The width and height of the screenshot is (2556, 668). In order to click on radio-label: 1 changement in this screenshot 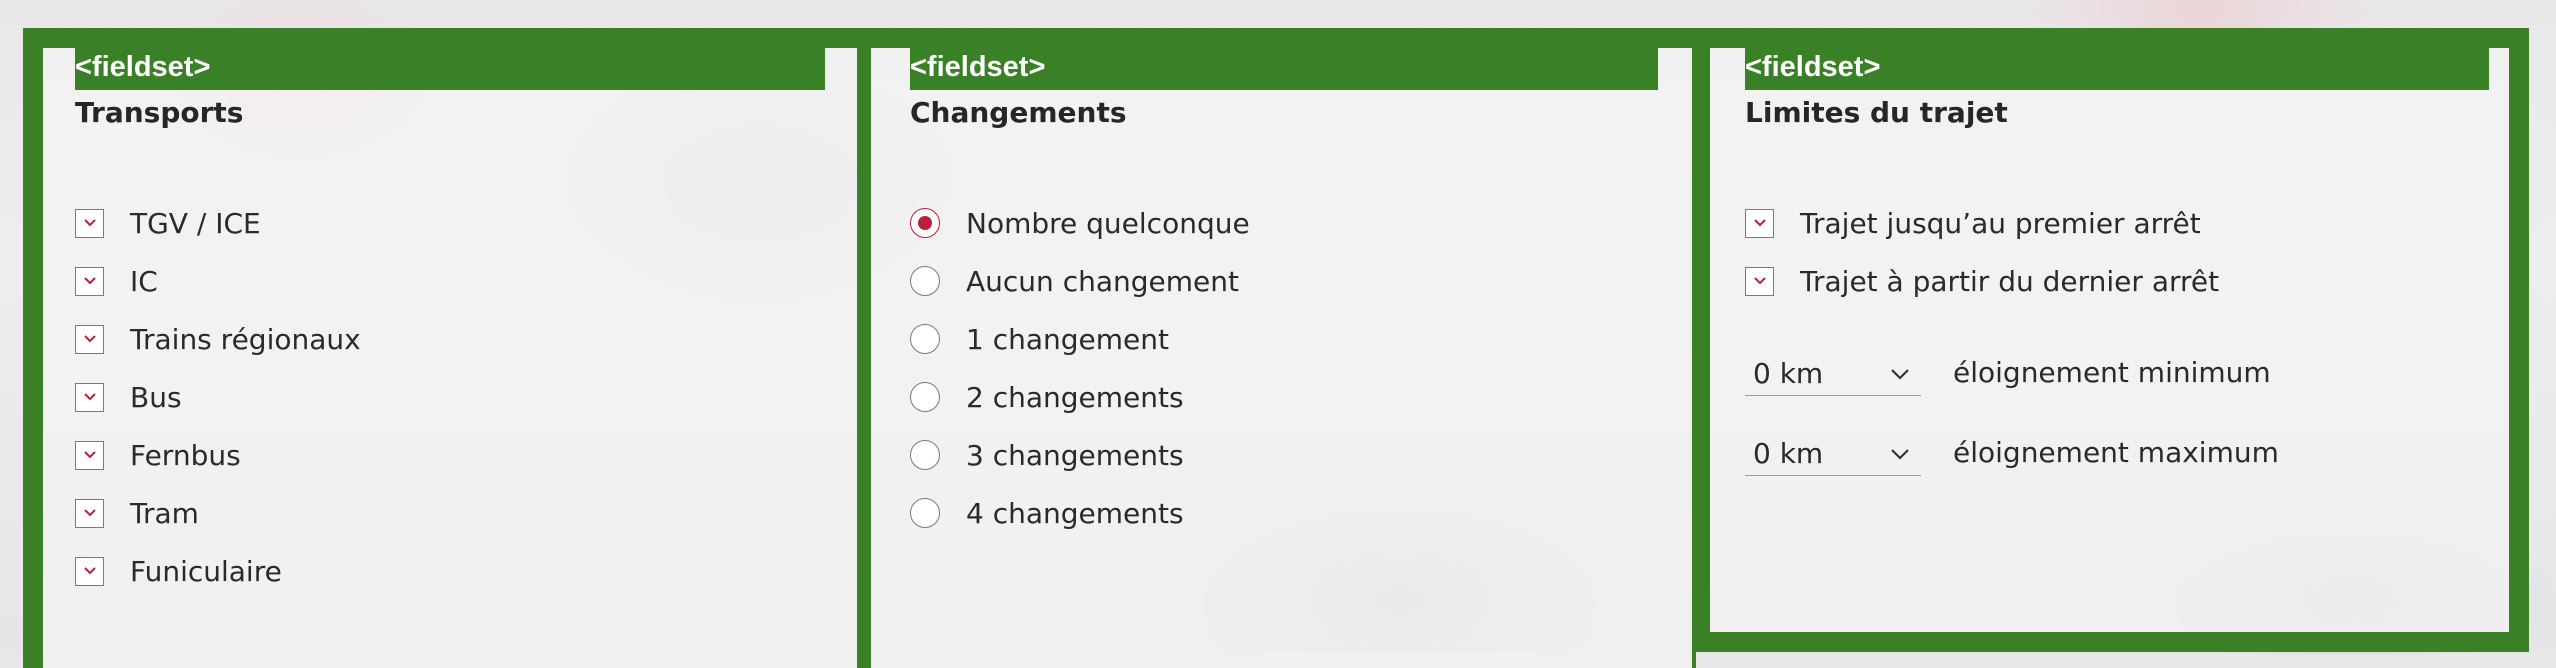, I will do `click(1067, 339)`.